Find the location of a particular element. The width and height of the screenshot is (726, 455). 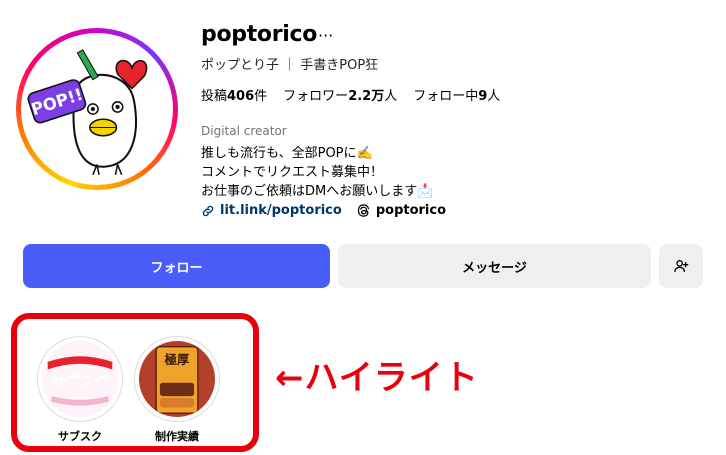

highlight-item: 極厚 制作実績 is located at coordinates (177, 390).